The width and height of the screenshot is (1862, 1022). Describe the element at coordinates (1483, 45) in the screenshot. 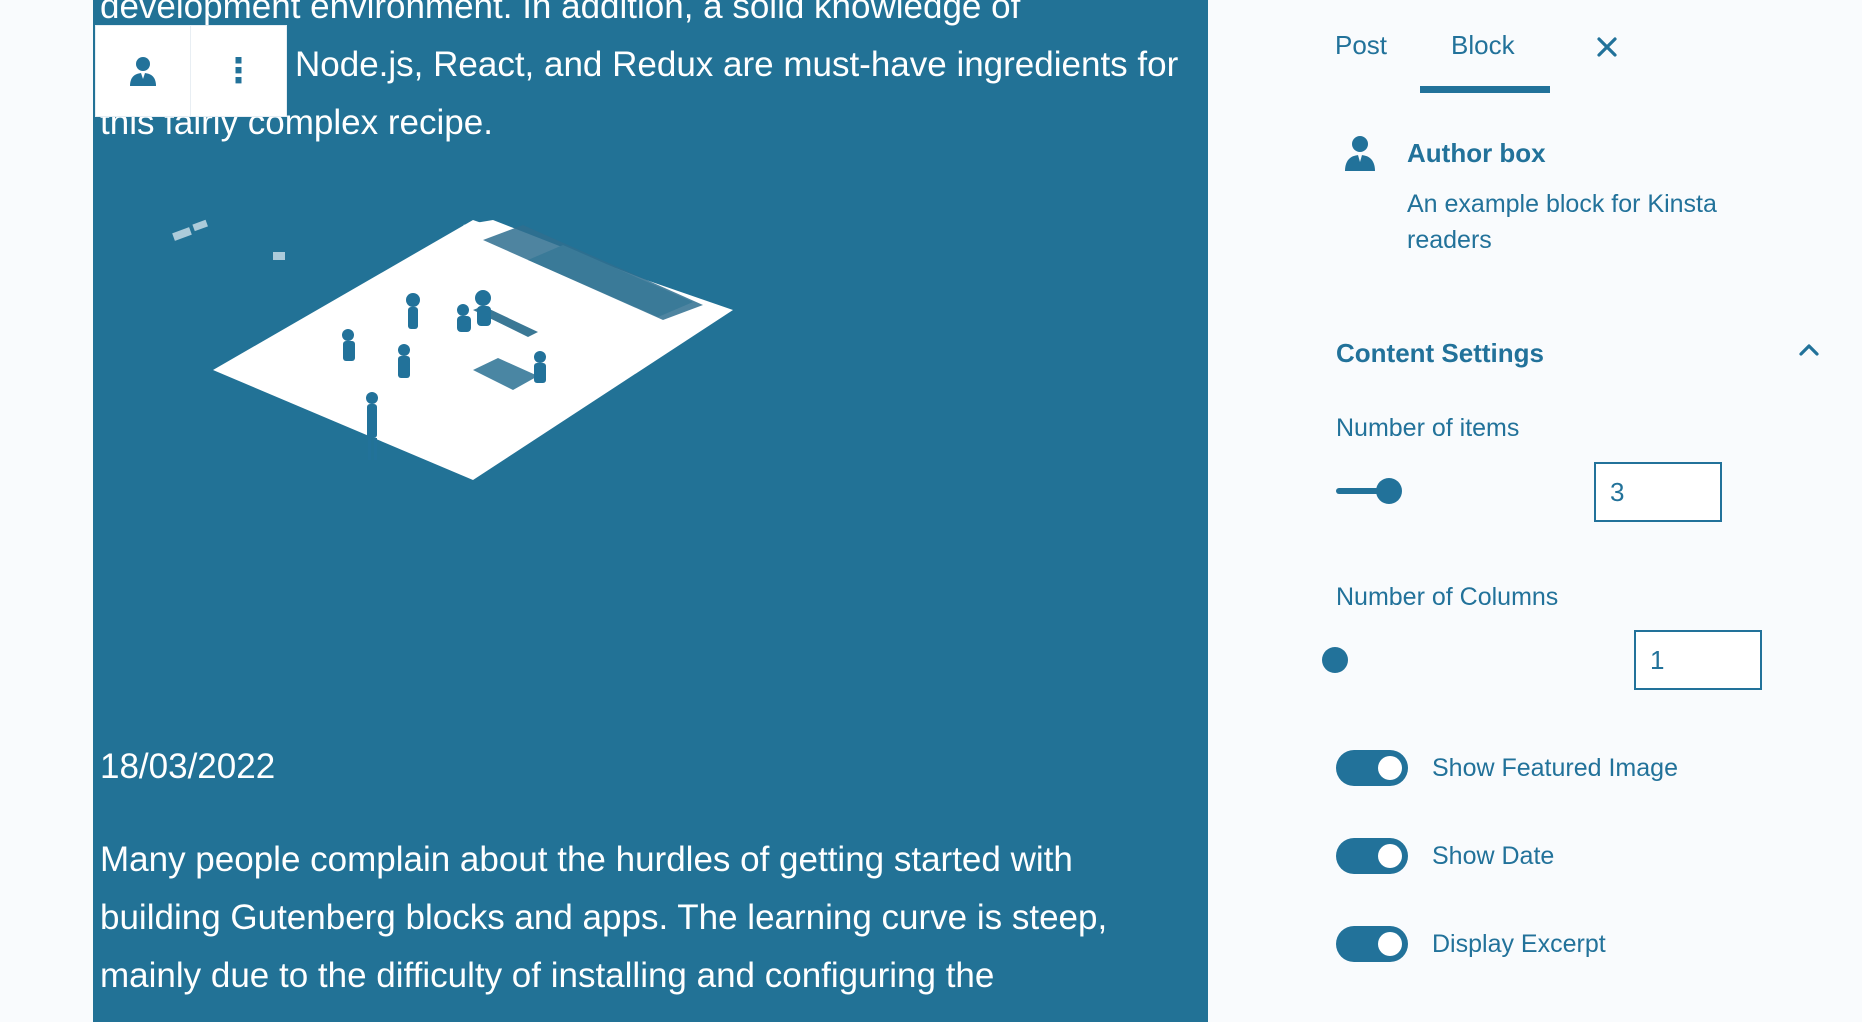

I see `tab-block: Block` at that location.